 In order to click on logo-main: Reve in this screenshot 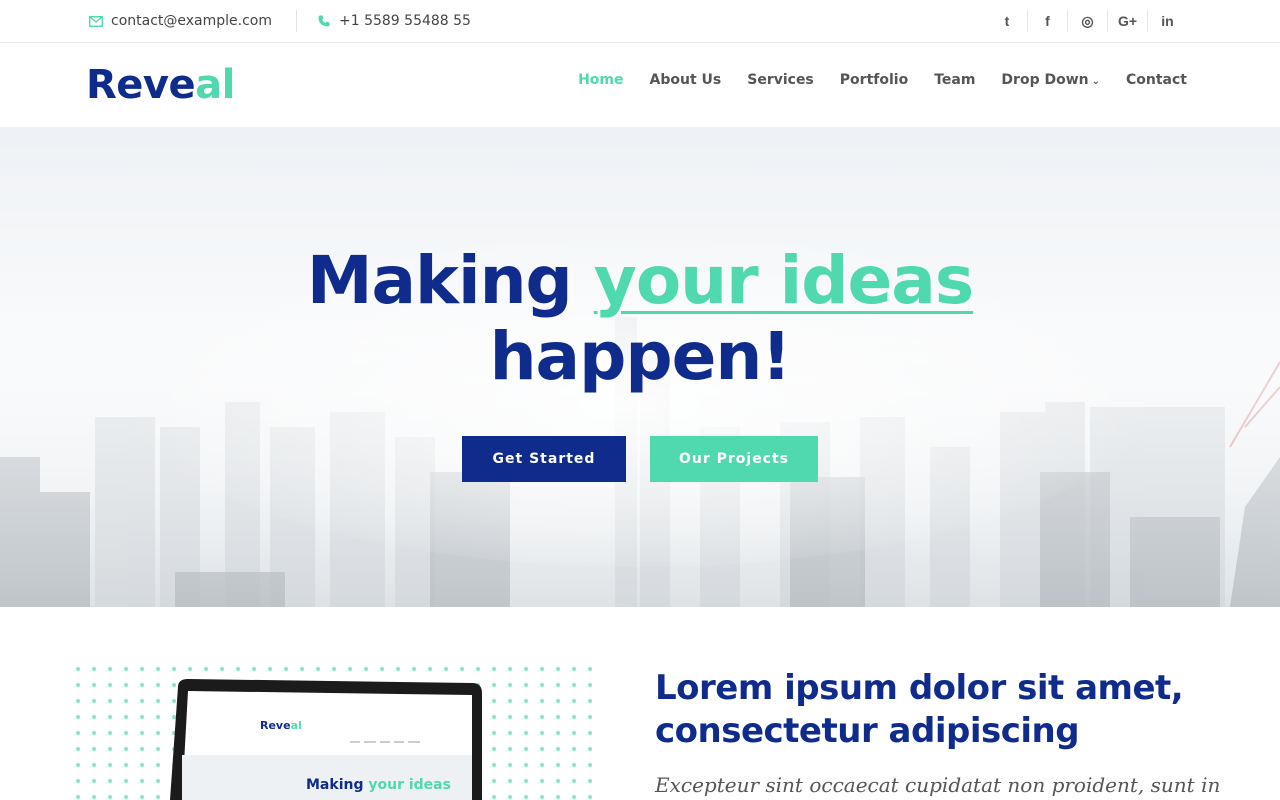, I will do `click(141, 85)`.